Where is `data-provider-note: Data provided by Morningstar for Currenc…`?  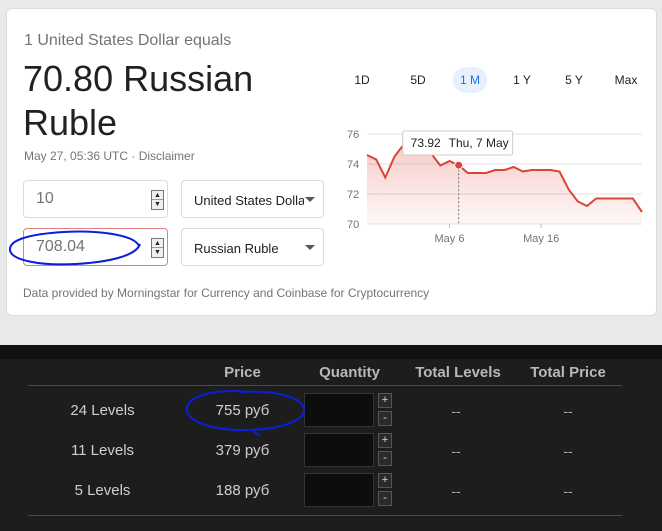 data-provider-note: Data provided by Morningstar for Currenc… is located at coordinates (226, 293).